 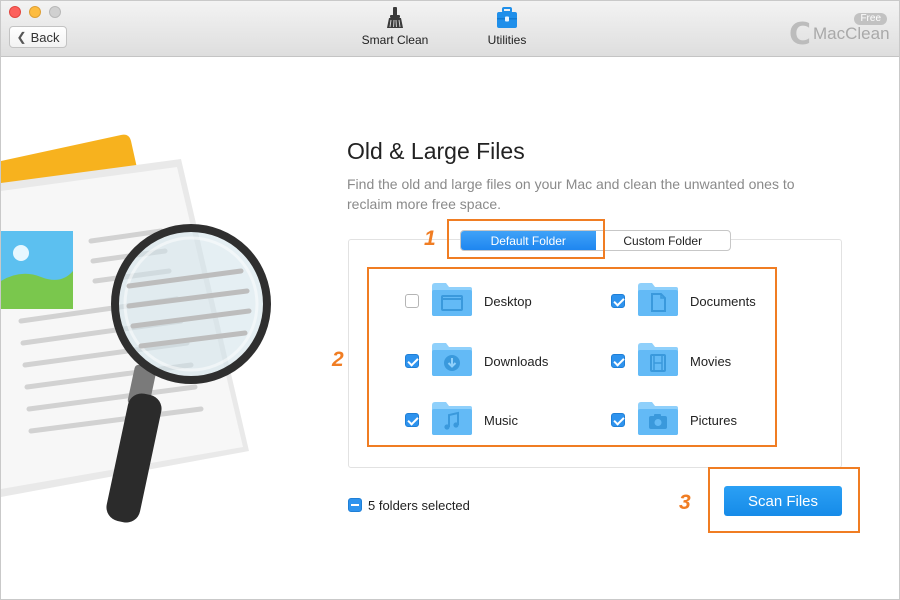 What do you see at coordinates (800, 34) in the screenshot?
I see `brand-logo-letter: C` at bounding box center [800, 34].